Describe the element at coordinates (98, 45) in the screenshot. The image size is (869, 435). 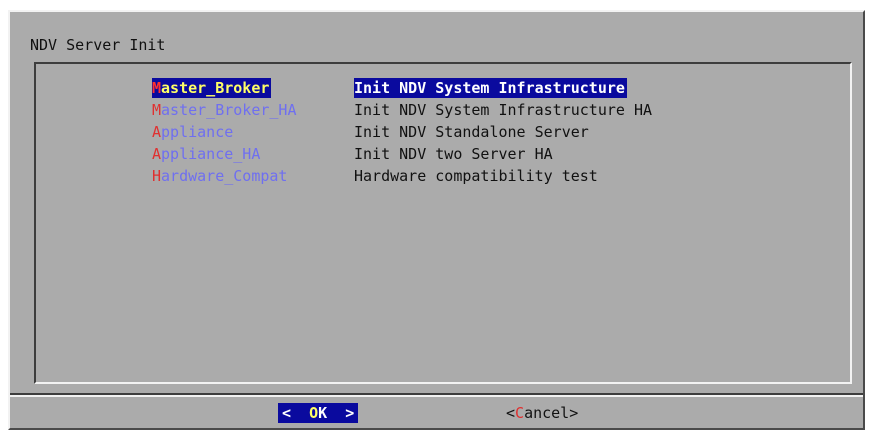
I see `dialog-title: NDV Server Init` at that location.